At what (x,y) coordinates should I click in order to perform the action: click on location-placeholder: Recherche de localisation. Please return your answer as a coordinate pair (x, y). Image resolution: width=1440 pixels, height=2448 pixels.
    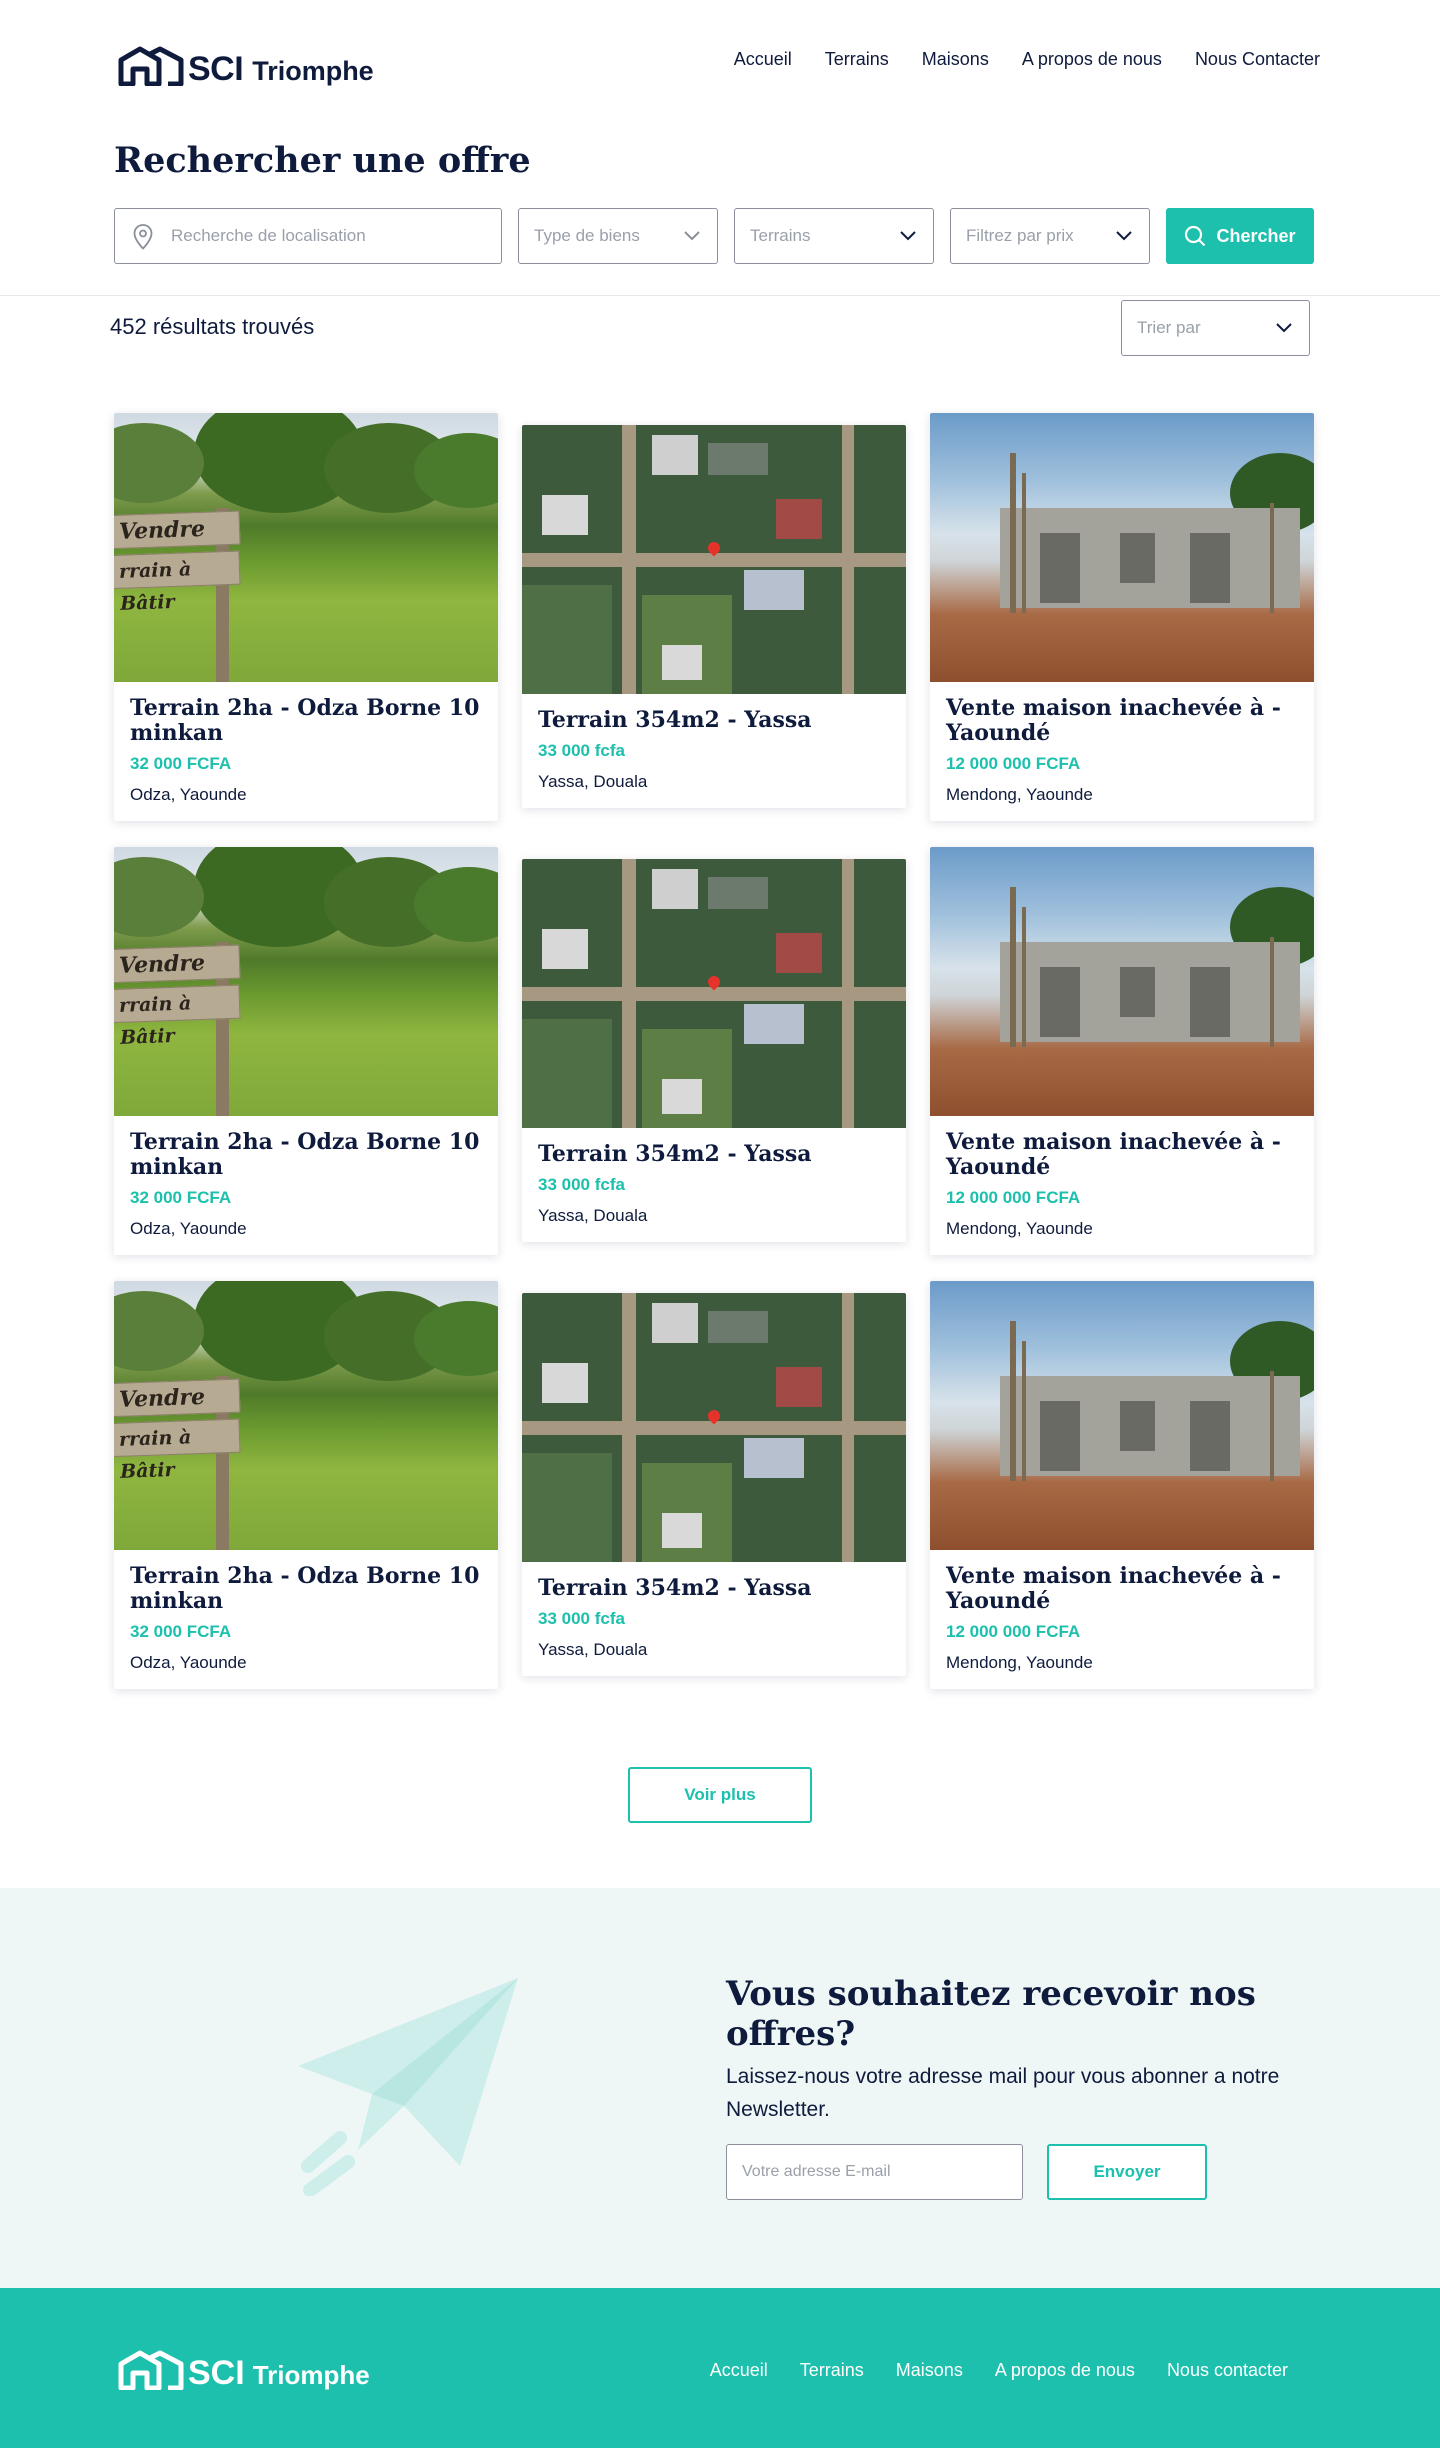
    Looking at the image, I should click on (268, 235).